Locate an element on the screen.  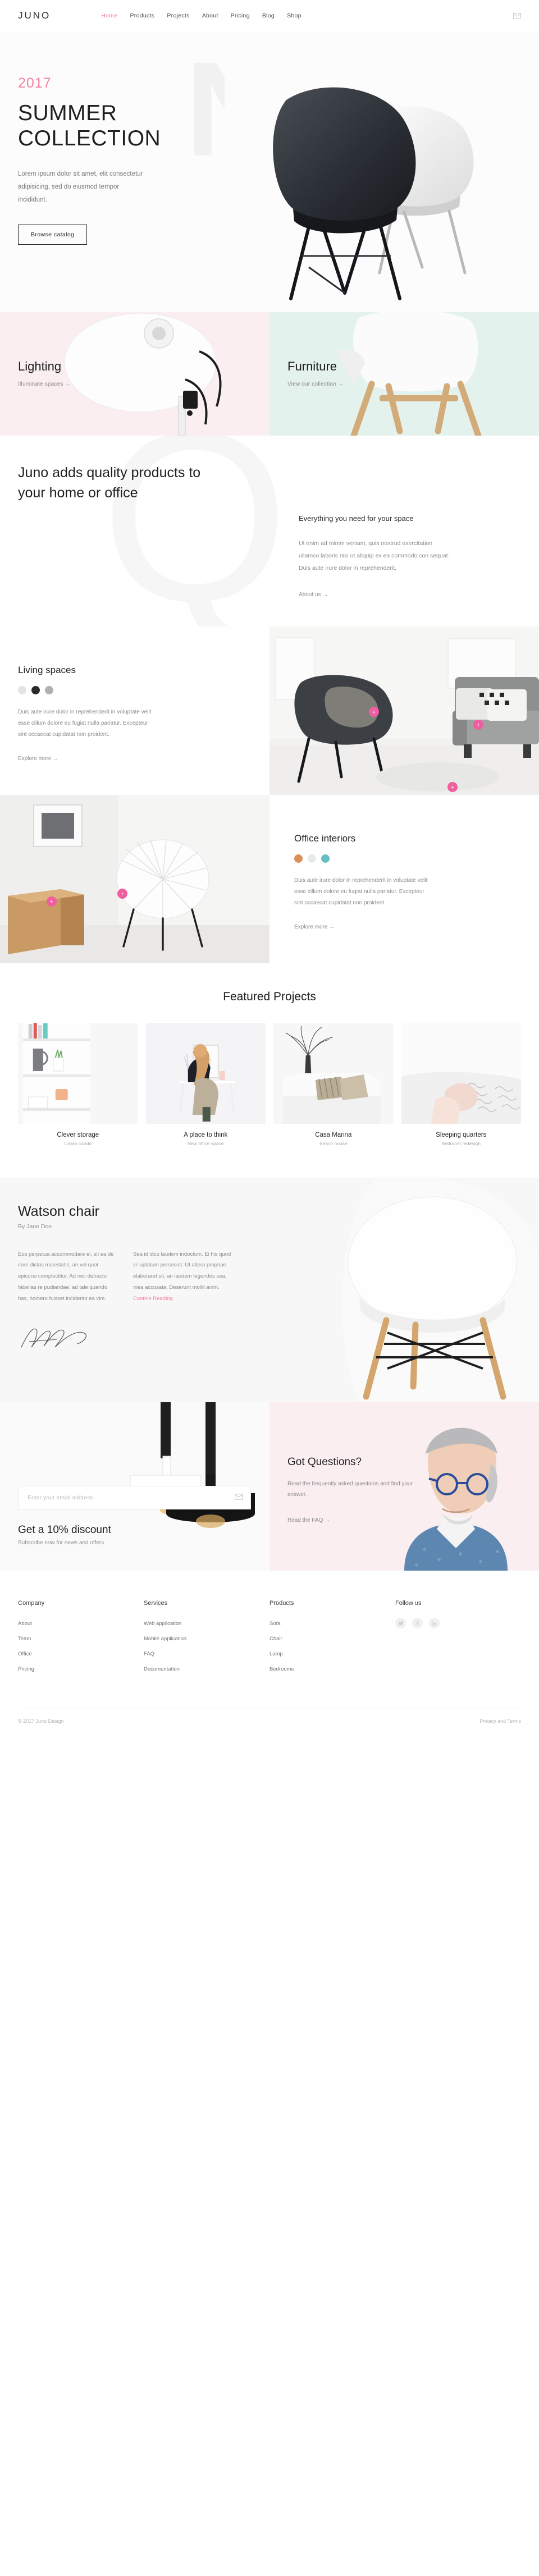
twitter-icon is located at coordinates (400, 1623).